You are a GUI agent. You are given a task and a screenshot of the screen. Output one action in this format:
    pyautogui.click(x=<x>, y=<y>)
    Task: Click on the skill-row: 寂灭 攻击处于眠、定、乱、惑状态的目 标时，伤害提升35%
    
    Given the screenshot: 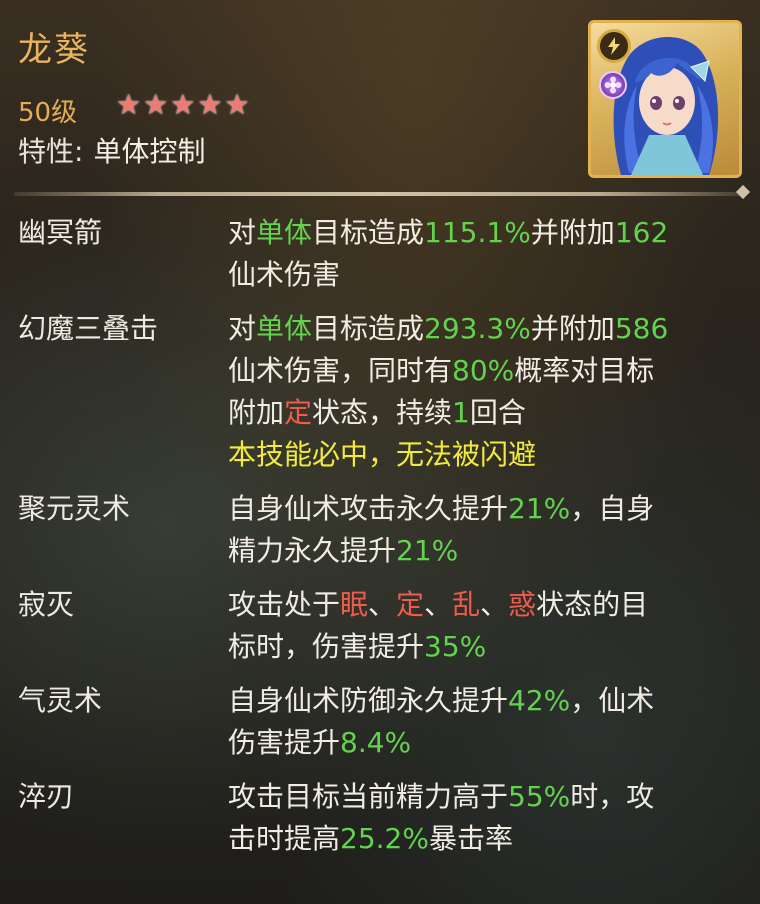 What is the action you would take?
    pyautogui.click(x=380, y=626)
    